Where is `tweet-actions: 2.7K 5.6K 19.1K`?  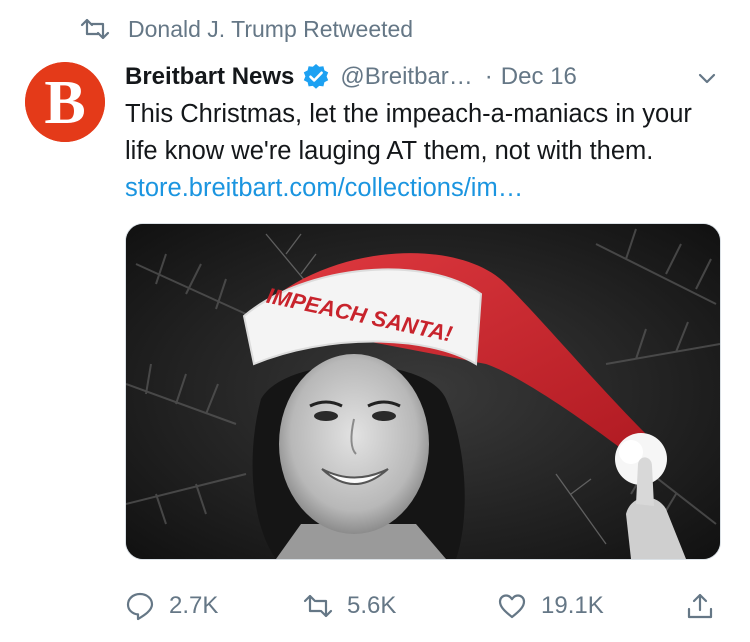 tweet-actions: 2.7K 5.6K 19.1K is located at coordinates (425, 606).